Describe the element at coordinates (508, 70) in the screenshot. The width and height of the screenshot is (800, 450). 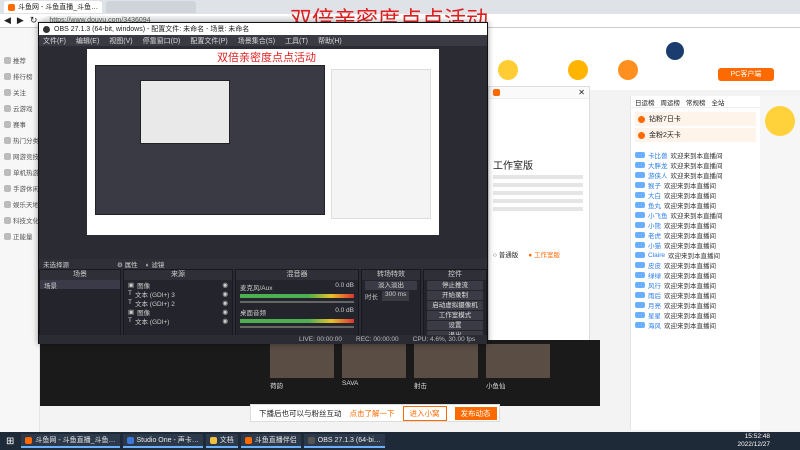
I see `category-icon` at that location.